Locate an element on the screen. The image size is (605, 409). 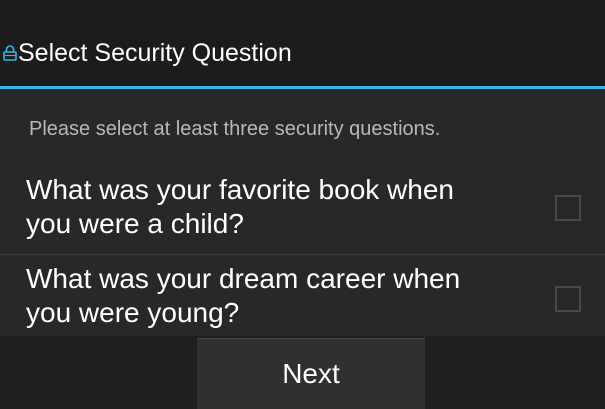
dialog-title: Select Security Question is located at coordinates (155, 53).